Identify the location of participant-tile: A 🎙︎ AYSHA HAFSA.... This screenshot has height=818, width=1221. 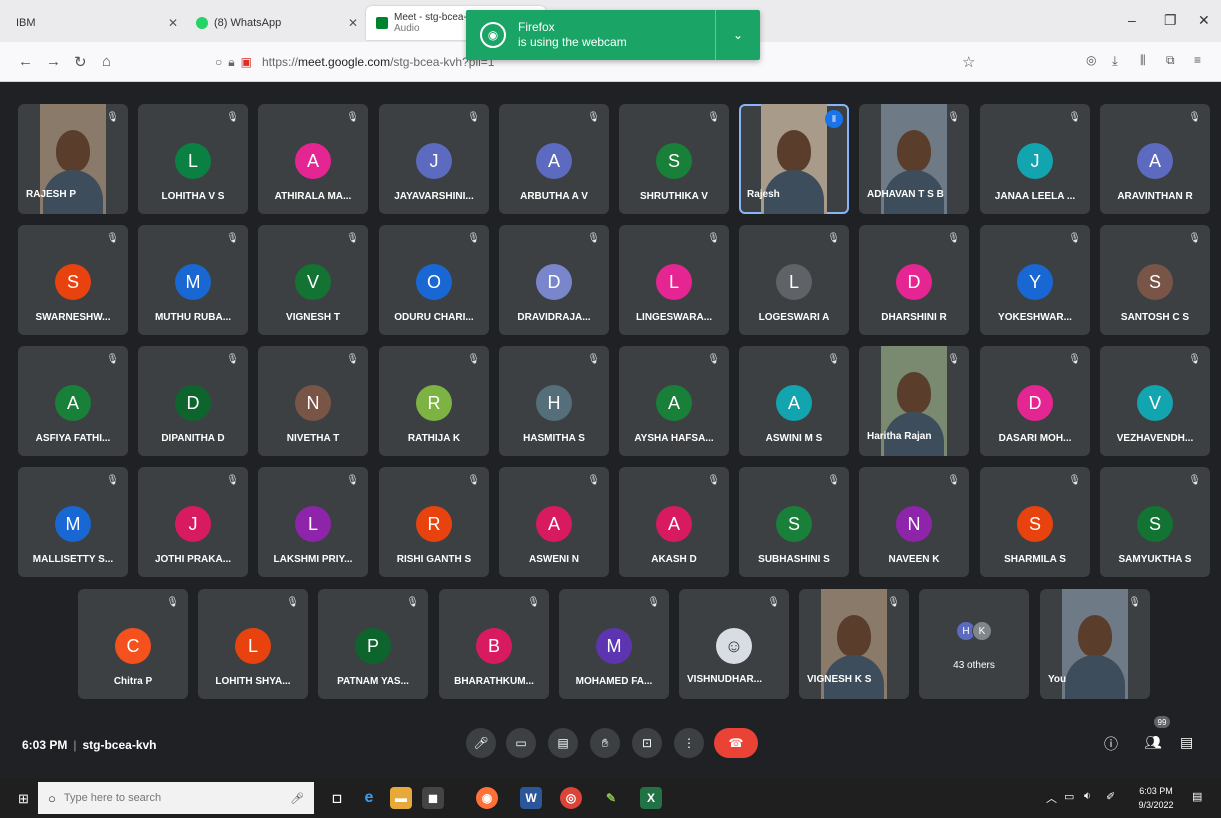
(674, 401).